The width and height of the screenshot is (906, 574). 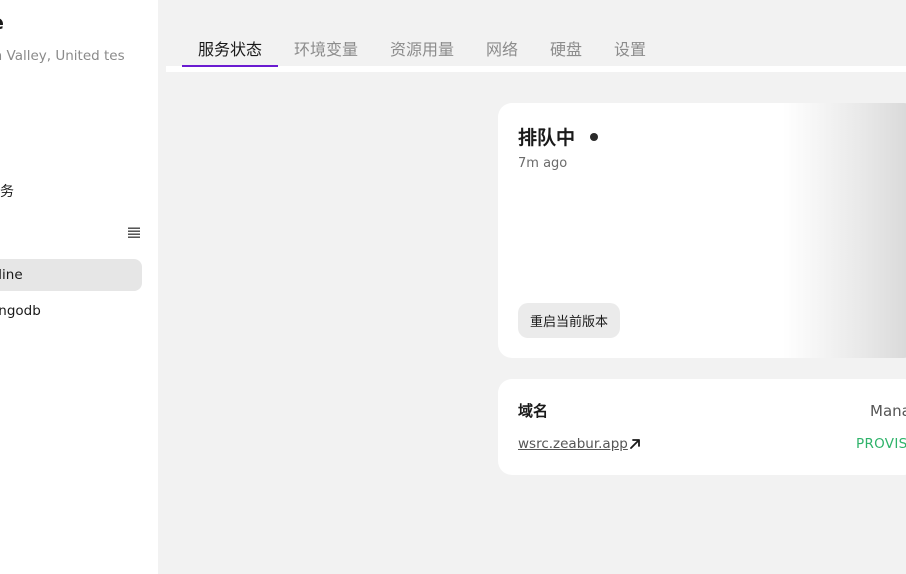 I want to click on status-card-fade, so click(x=844, y=230).